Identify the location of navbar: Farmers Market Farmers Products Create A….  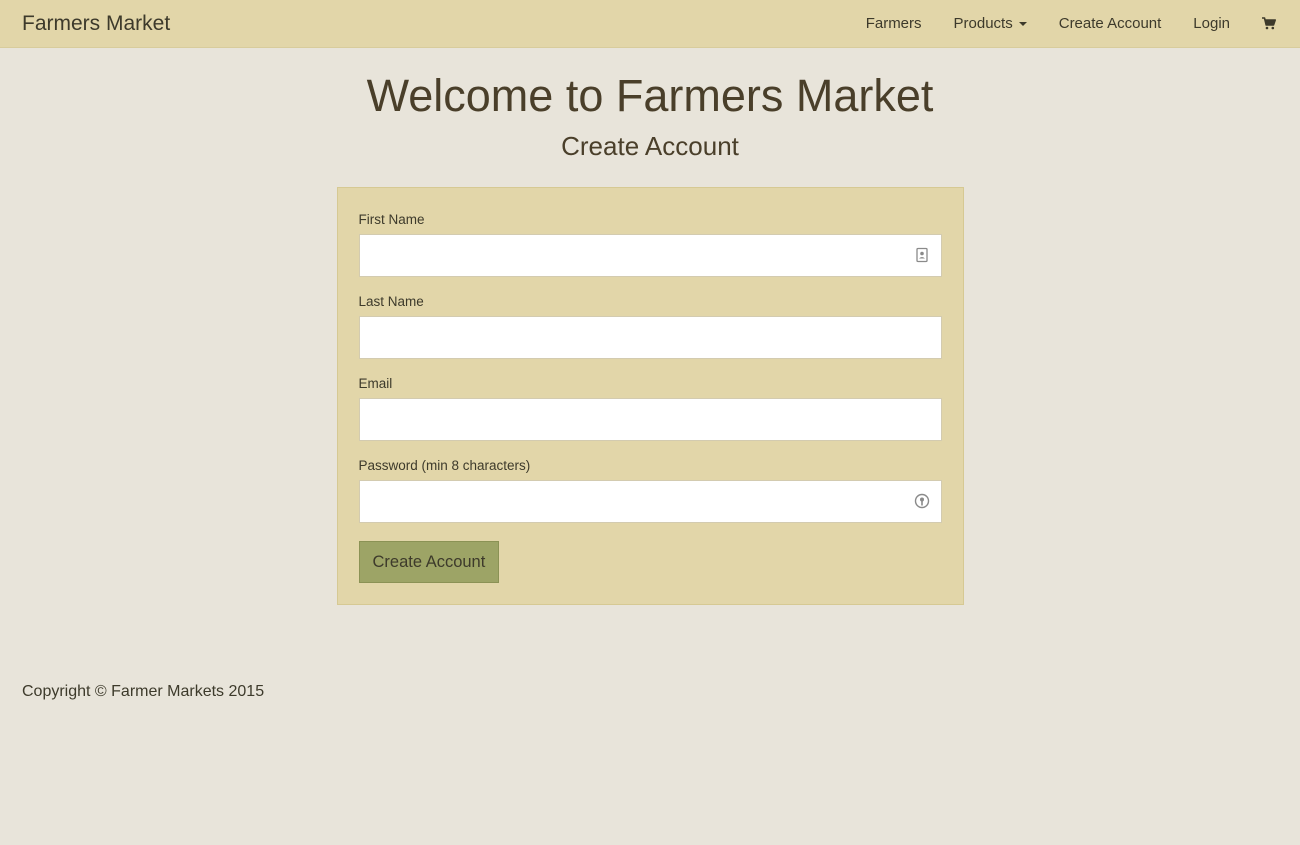
(650, 24).